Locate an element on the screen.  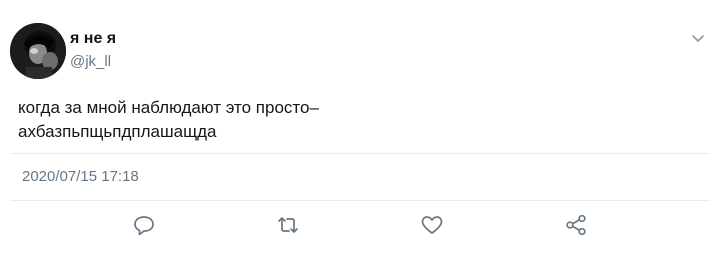
chevron-down-icon is located at coordinates (698, 38).